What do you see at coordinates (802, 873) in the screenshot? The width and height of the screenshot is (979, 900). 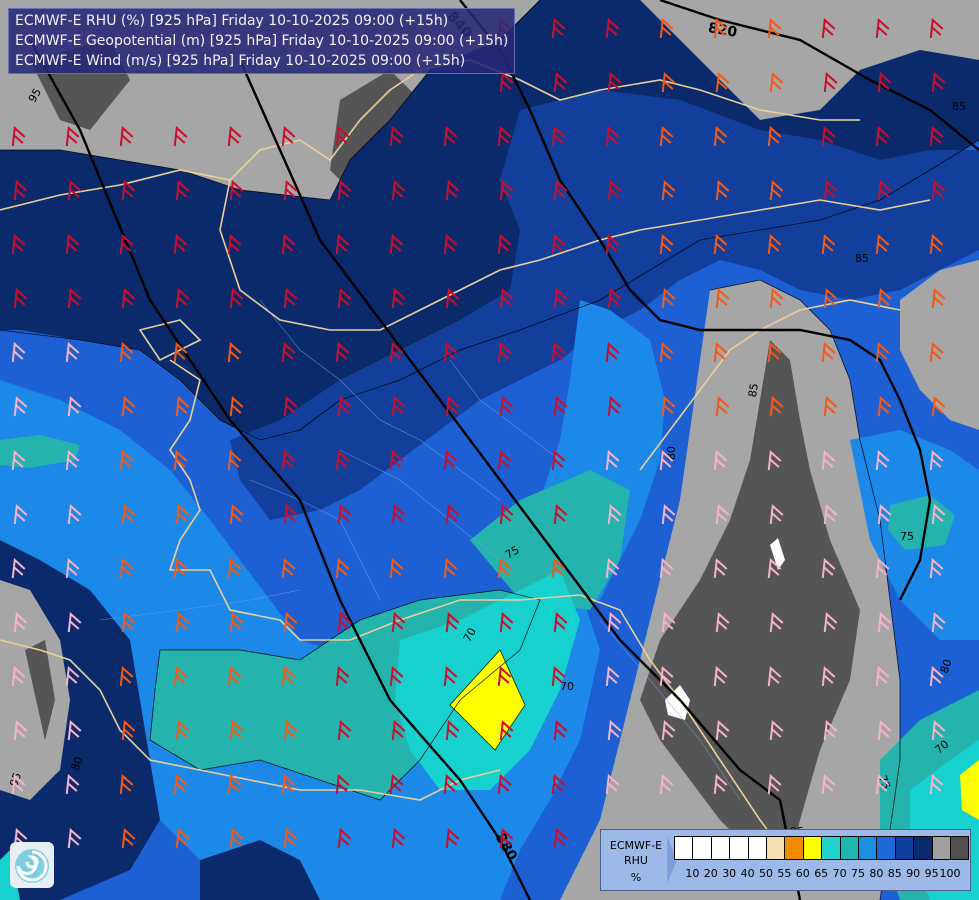 I see `legend-tick: 60` at bounding box center [802, 873].